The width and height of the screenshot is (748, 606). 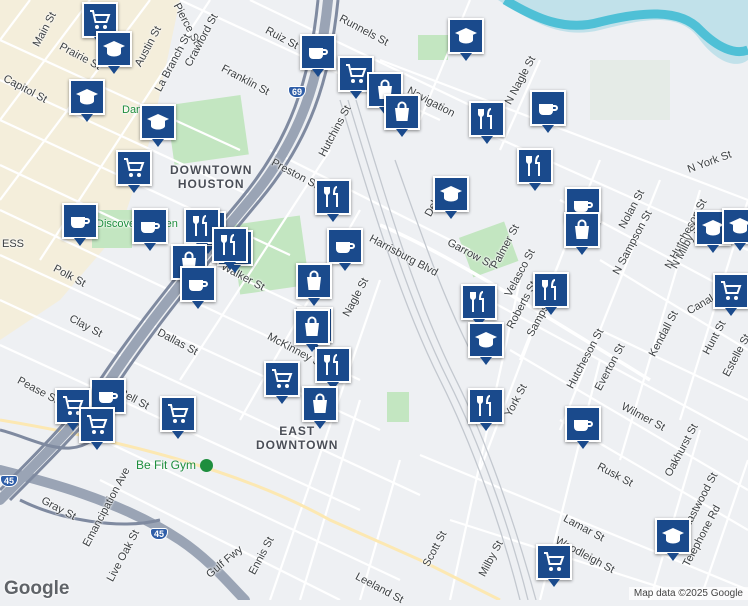 What do you see at coordinates (297, 438) in the screenshot?
I see `area-label-east-downtown: EAST DOWNTOWN` at bounding box center [297, 438].